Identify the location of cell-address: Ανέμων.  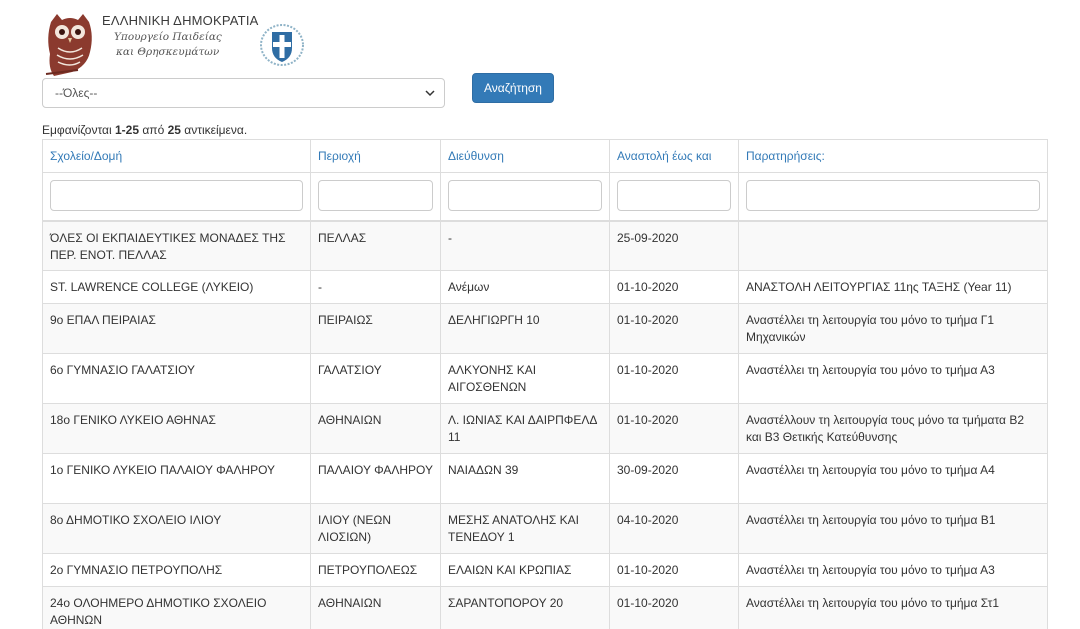
(525, 287).